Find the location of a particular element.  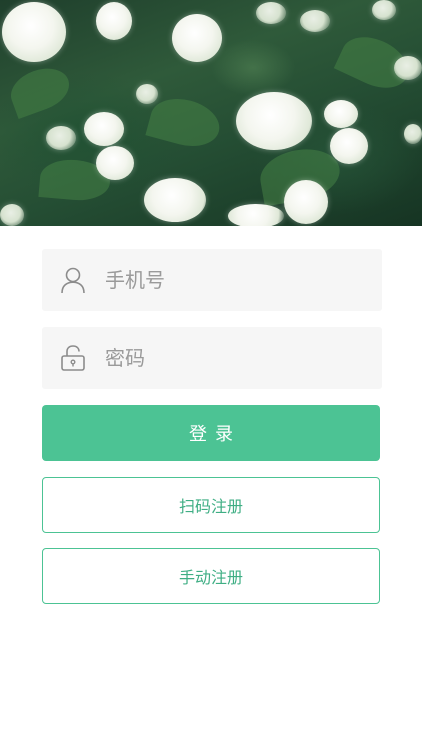

phone-field is located at coordinates (212, 280).